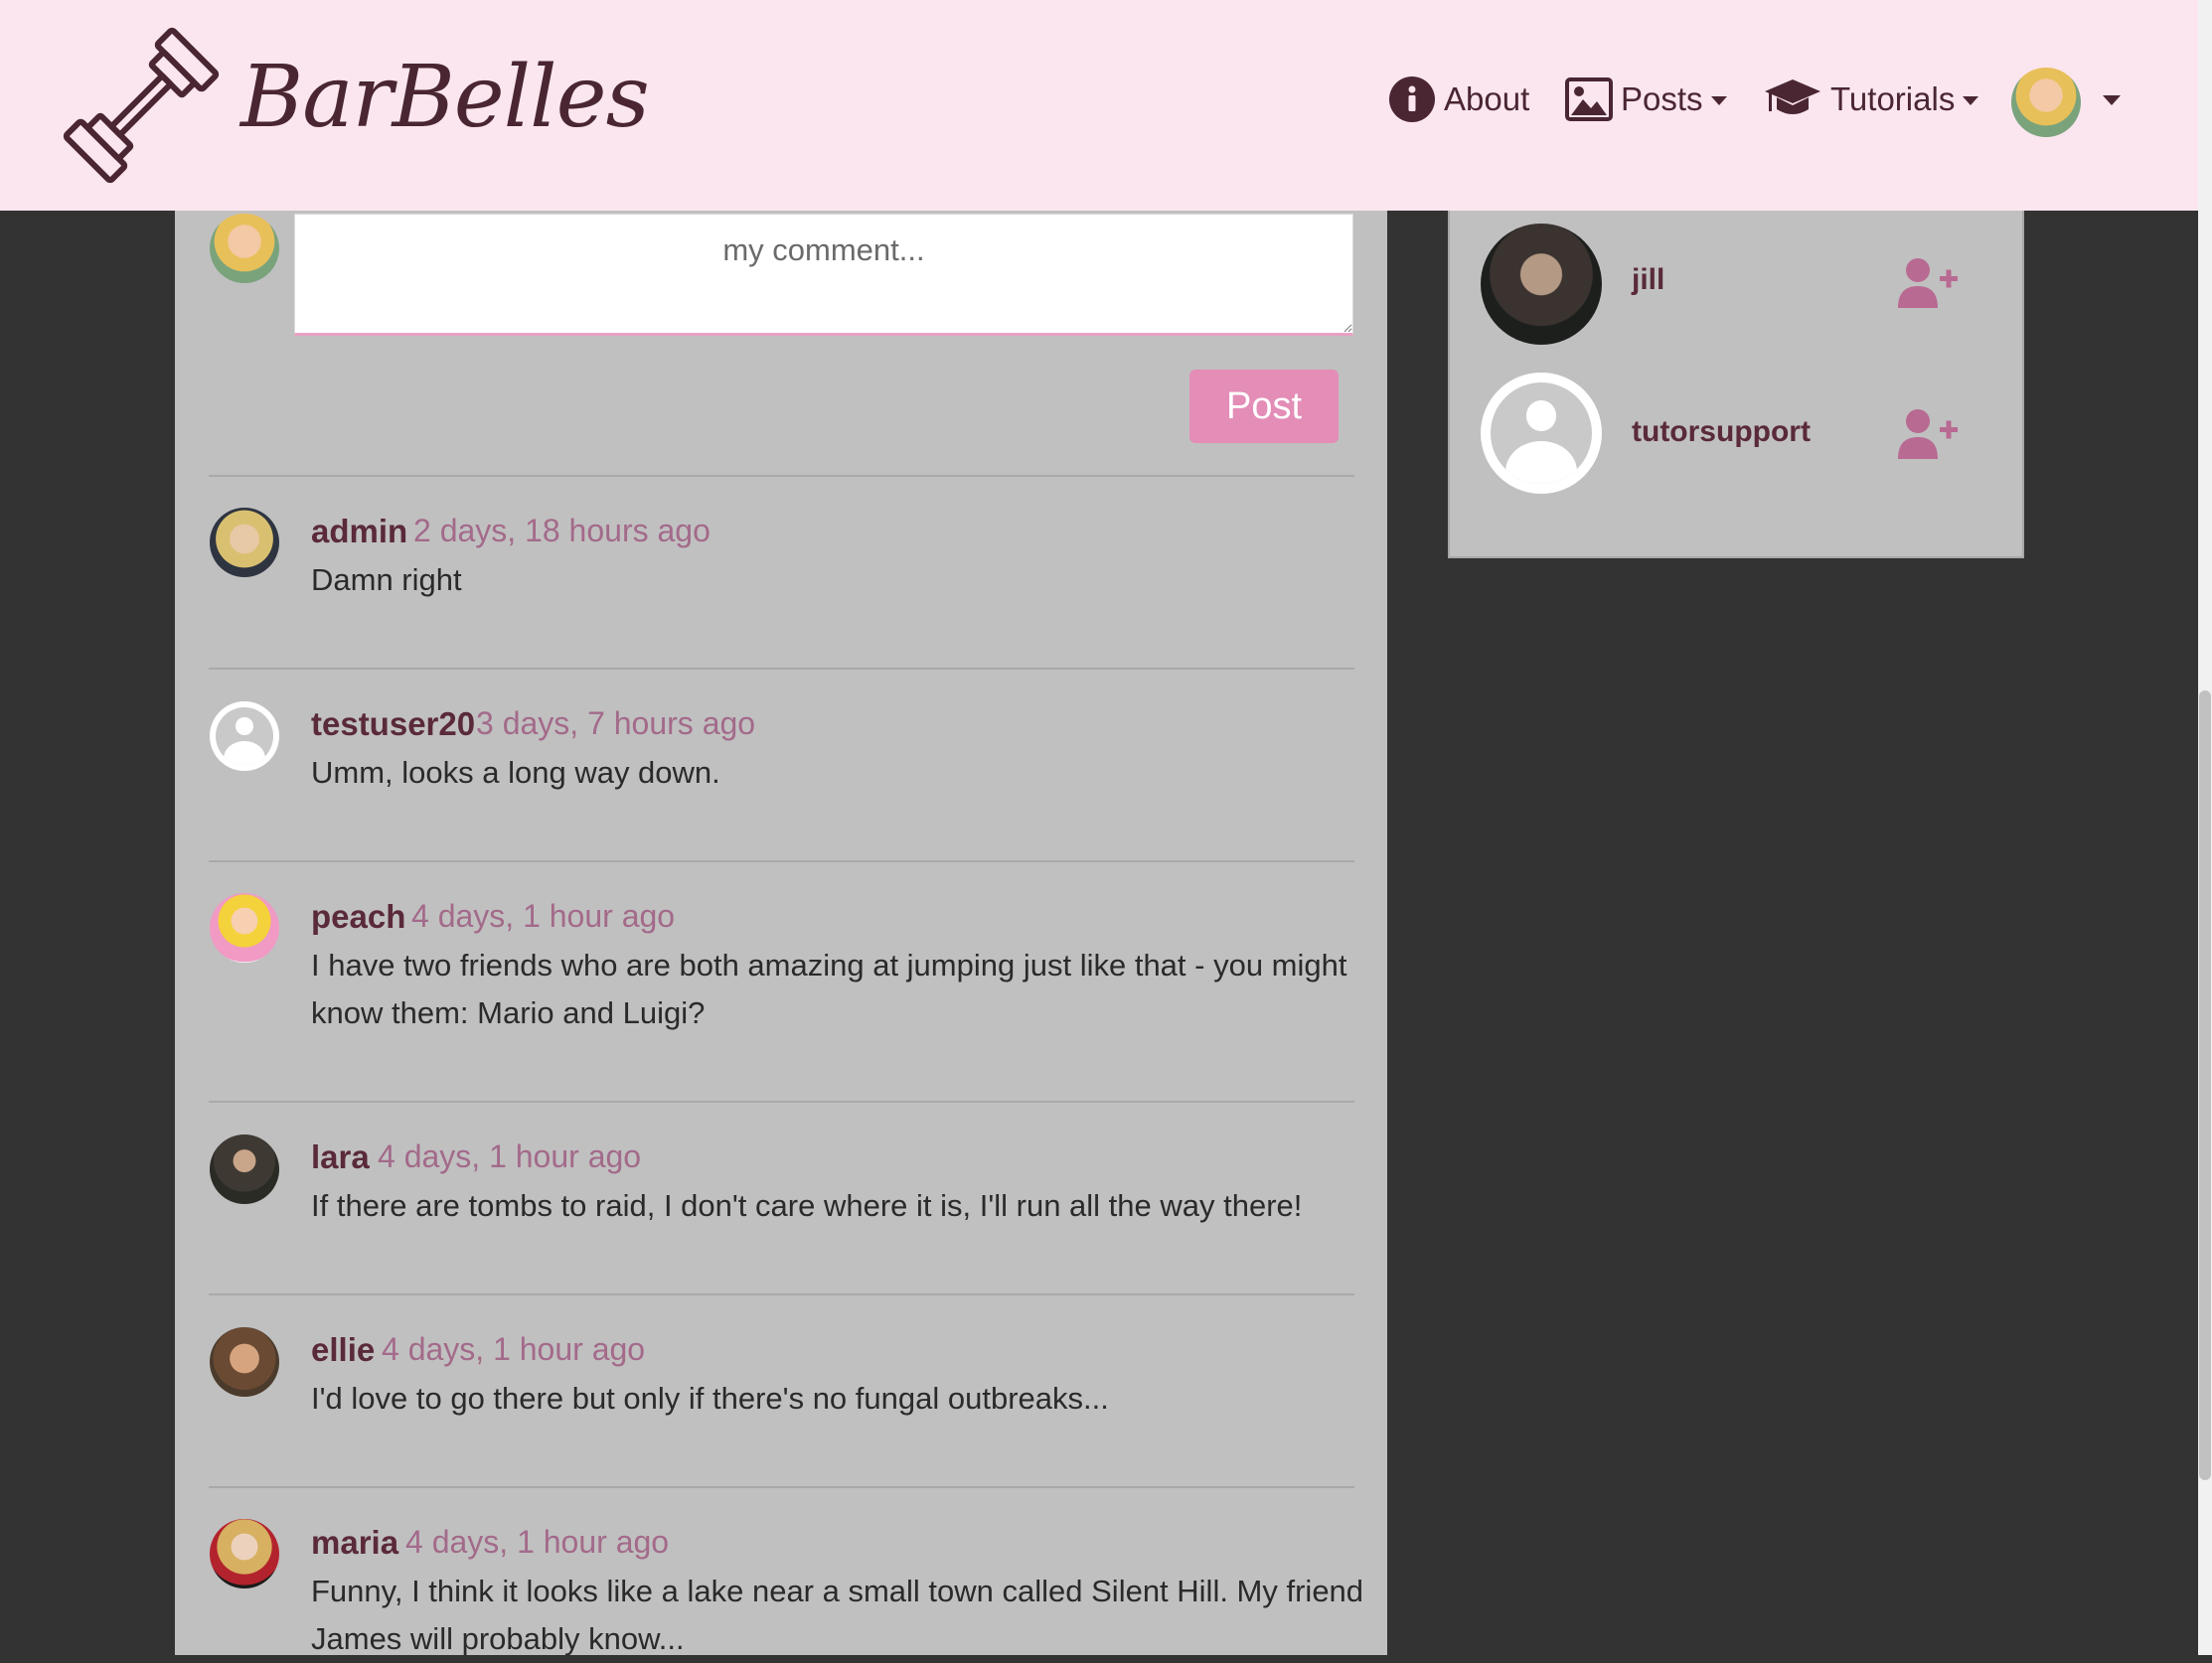 The height and width of the screenshot is (1663, 2212). Describe the element at coordinates (1487, 99) in the screenshot. I see `nav-about-label: About` at that location.